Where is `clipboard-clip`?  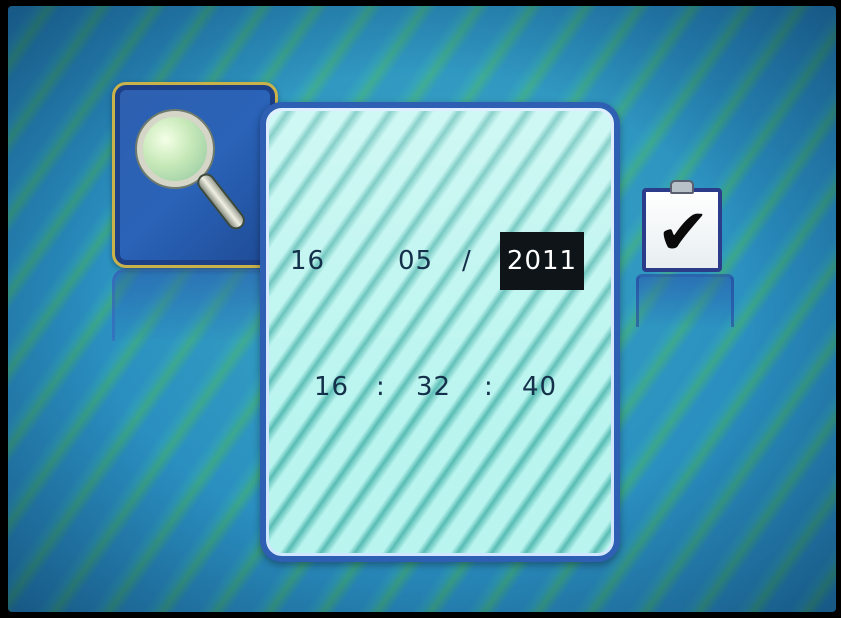
clipboard-clip is located at coordinates (682, 187).